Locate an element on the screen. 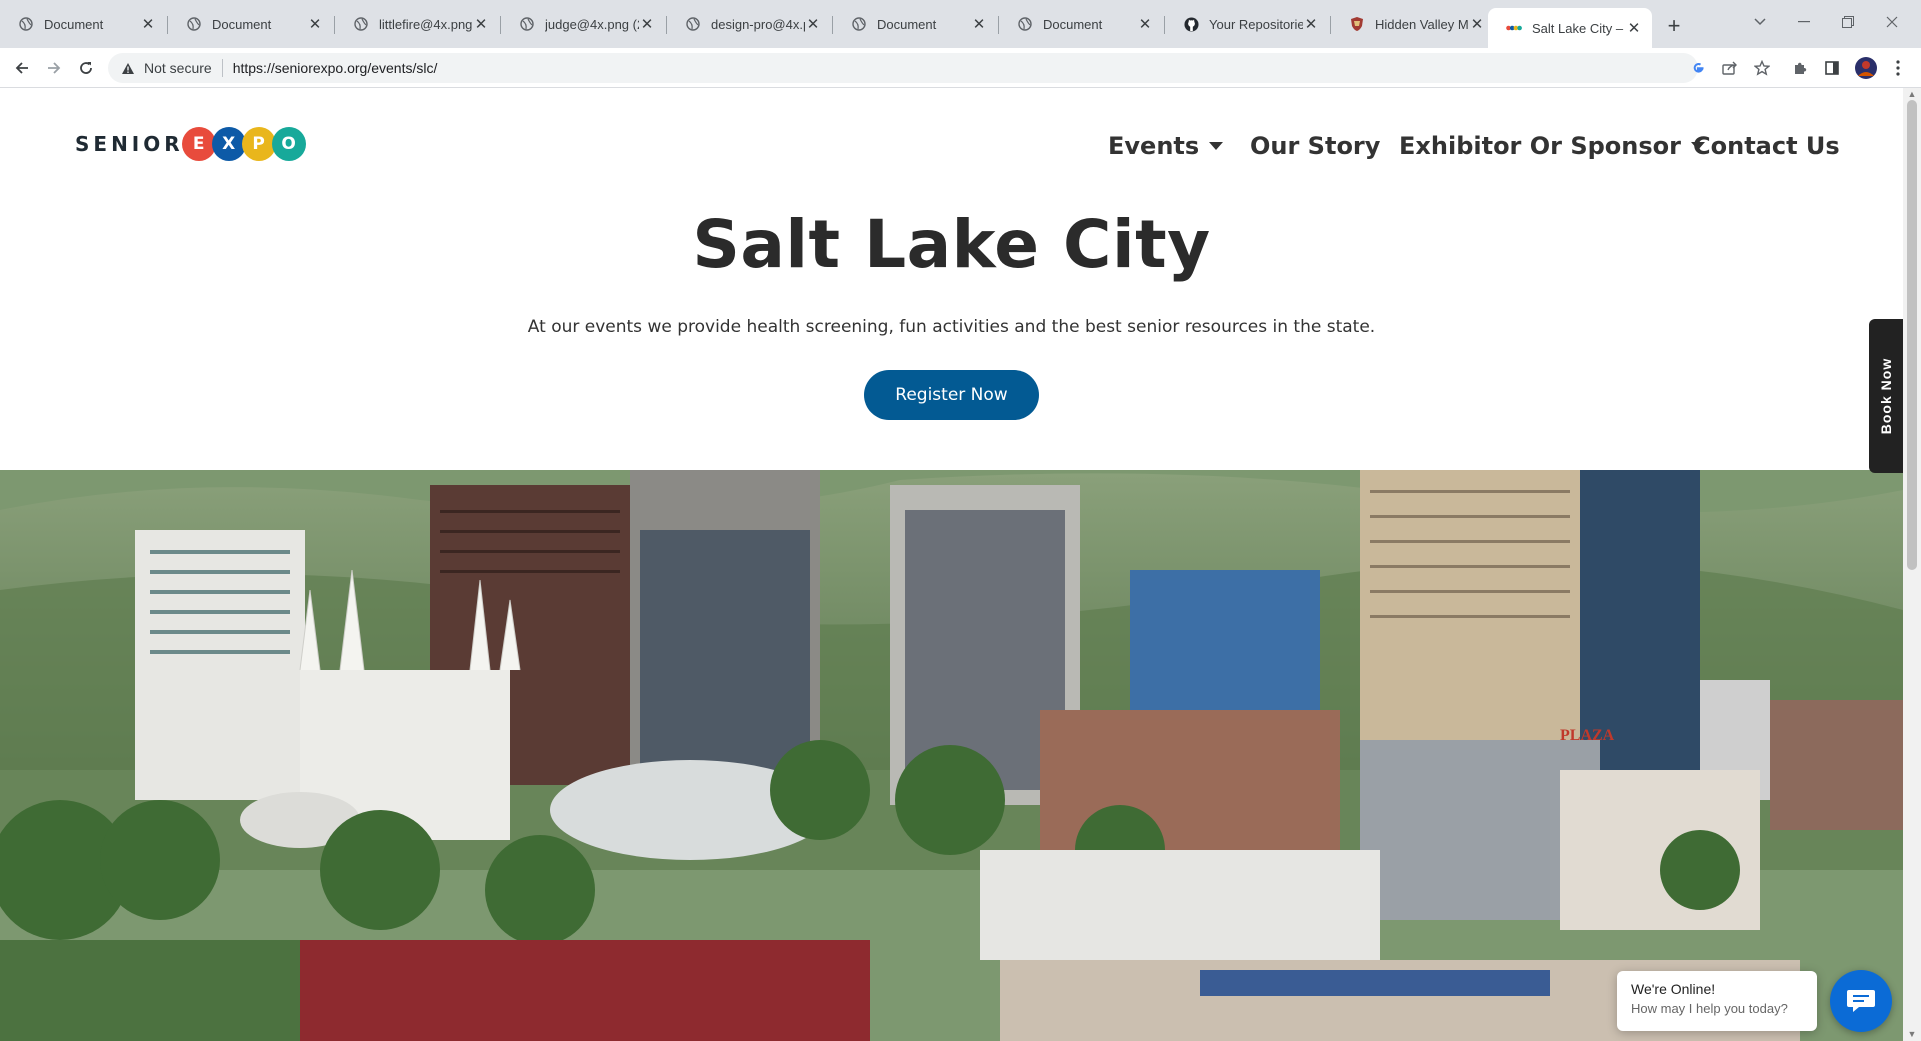 The image size is (1921, 1041). tab-title: Salt Lake City – Se is located at coordinates (1579, 28).